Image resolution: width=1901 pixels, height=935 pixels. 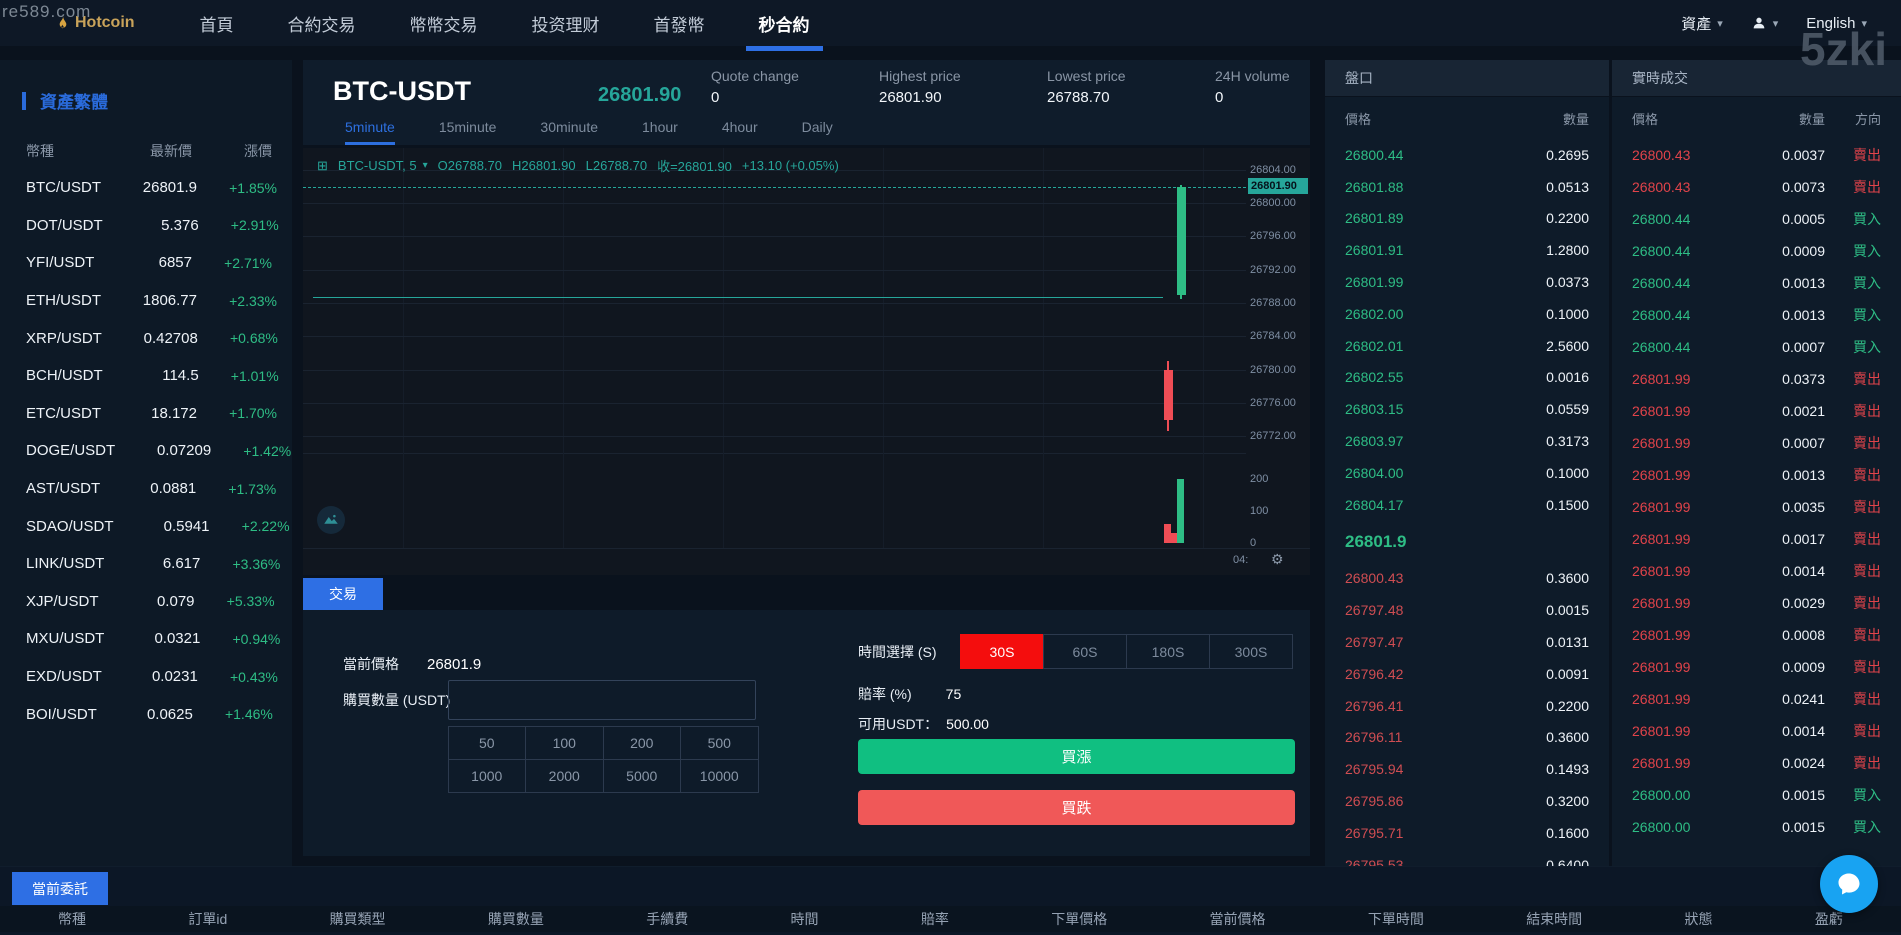 What do you see at coordinates (60, 888) in the screenshot?
I see `tab-open-orders: 當前委託` at bounding box center [60, 888].